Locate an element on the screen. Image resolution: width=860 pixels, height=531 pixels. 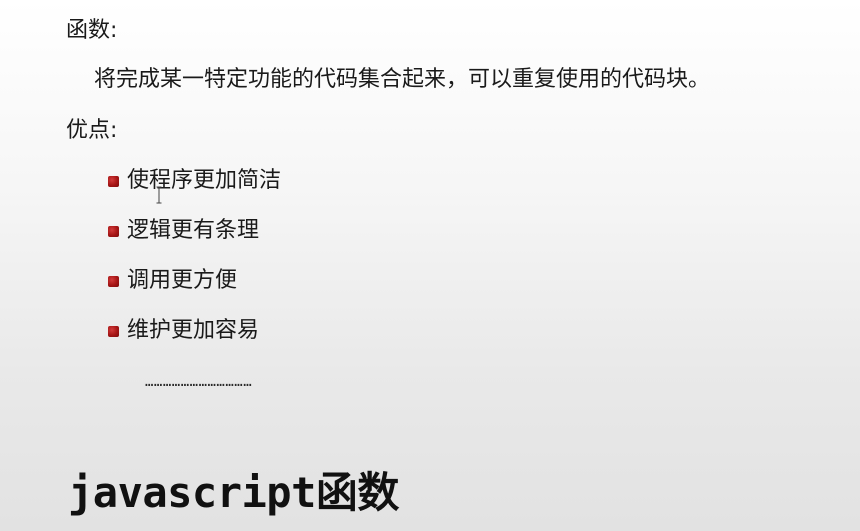
advantages-heading: 优点: is located at coordinates (92, 130).